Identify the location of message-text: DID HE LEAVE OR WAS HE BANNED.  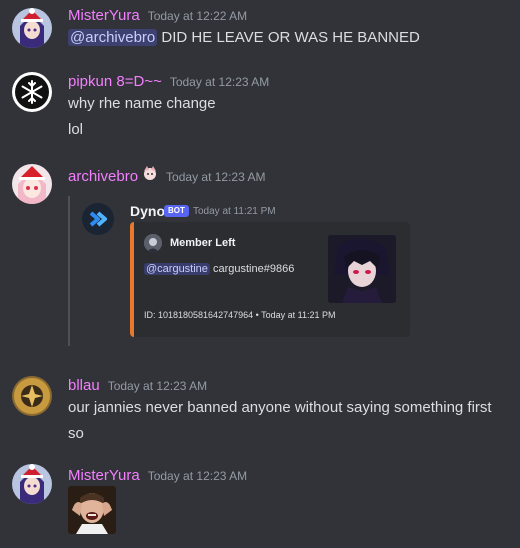
(288, 37).